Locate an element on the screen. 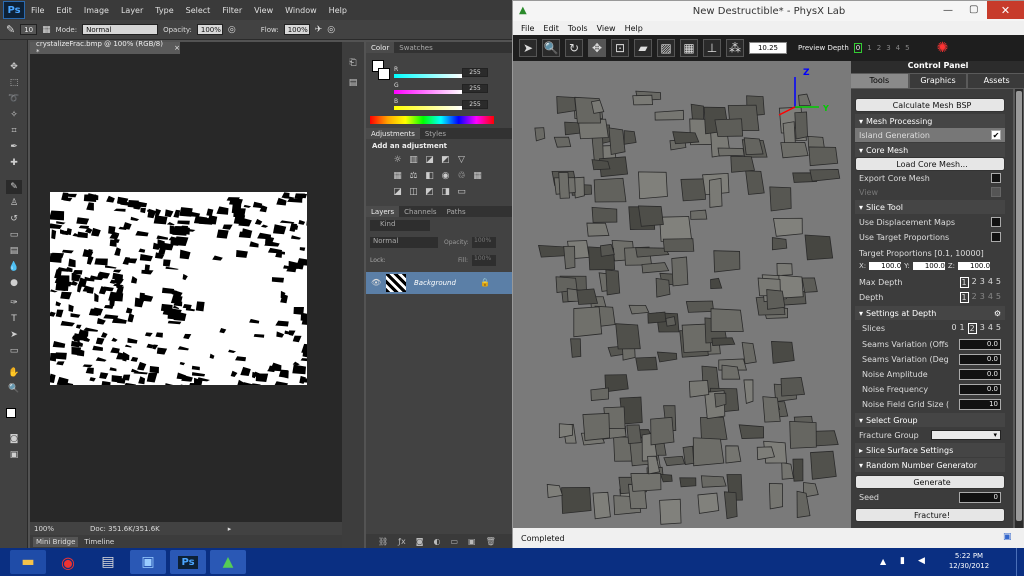 The width and height of the screenshot is (1024, 576). adjustment-layer-icon: ◐ is located at coordinates (436, 541).